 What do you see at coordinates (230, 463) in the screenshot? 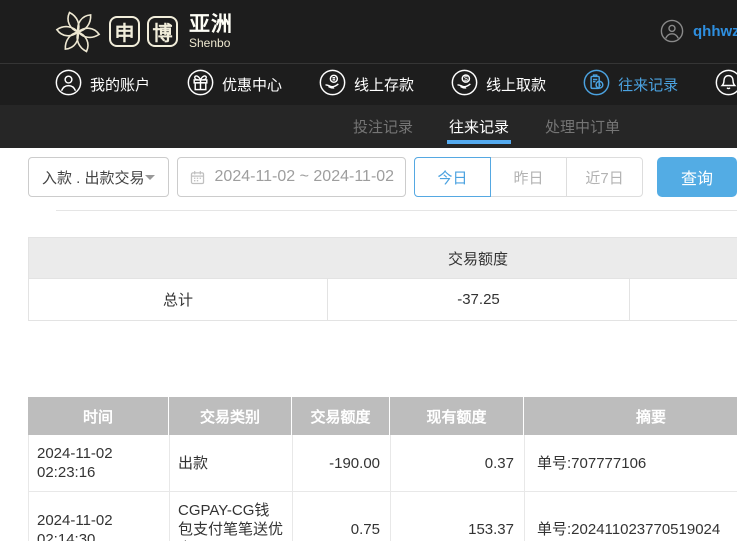
I see `cell-type: 出款` at bounding box center [230, 463].